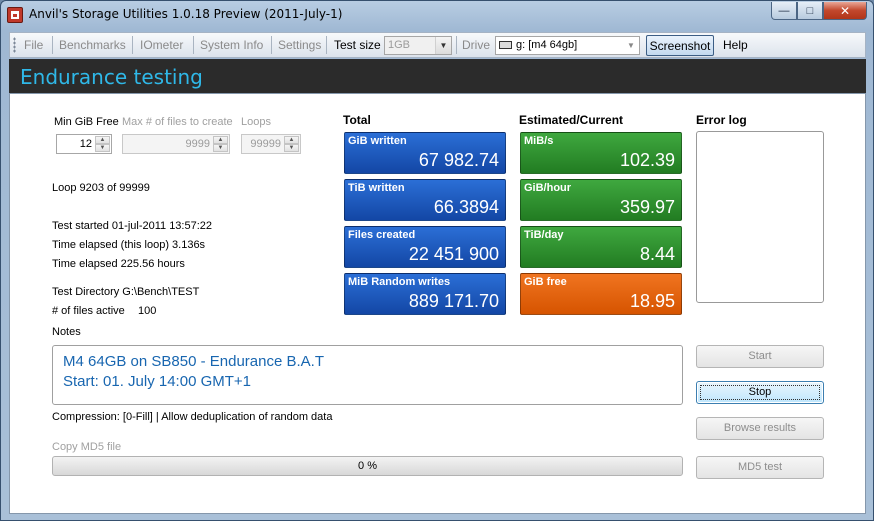 Image resolution: width=874 pixels, height=521 pixels. What do you see at coordinates (845, 11) in the screenshot?
I see `close-button: ✕` at bounding box center [845, 11].